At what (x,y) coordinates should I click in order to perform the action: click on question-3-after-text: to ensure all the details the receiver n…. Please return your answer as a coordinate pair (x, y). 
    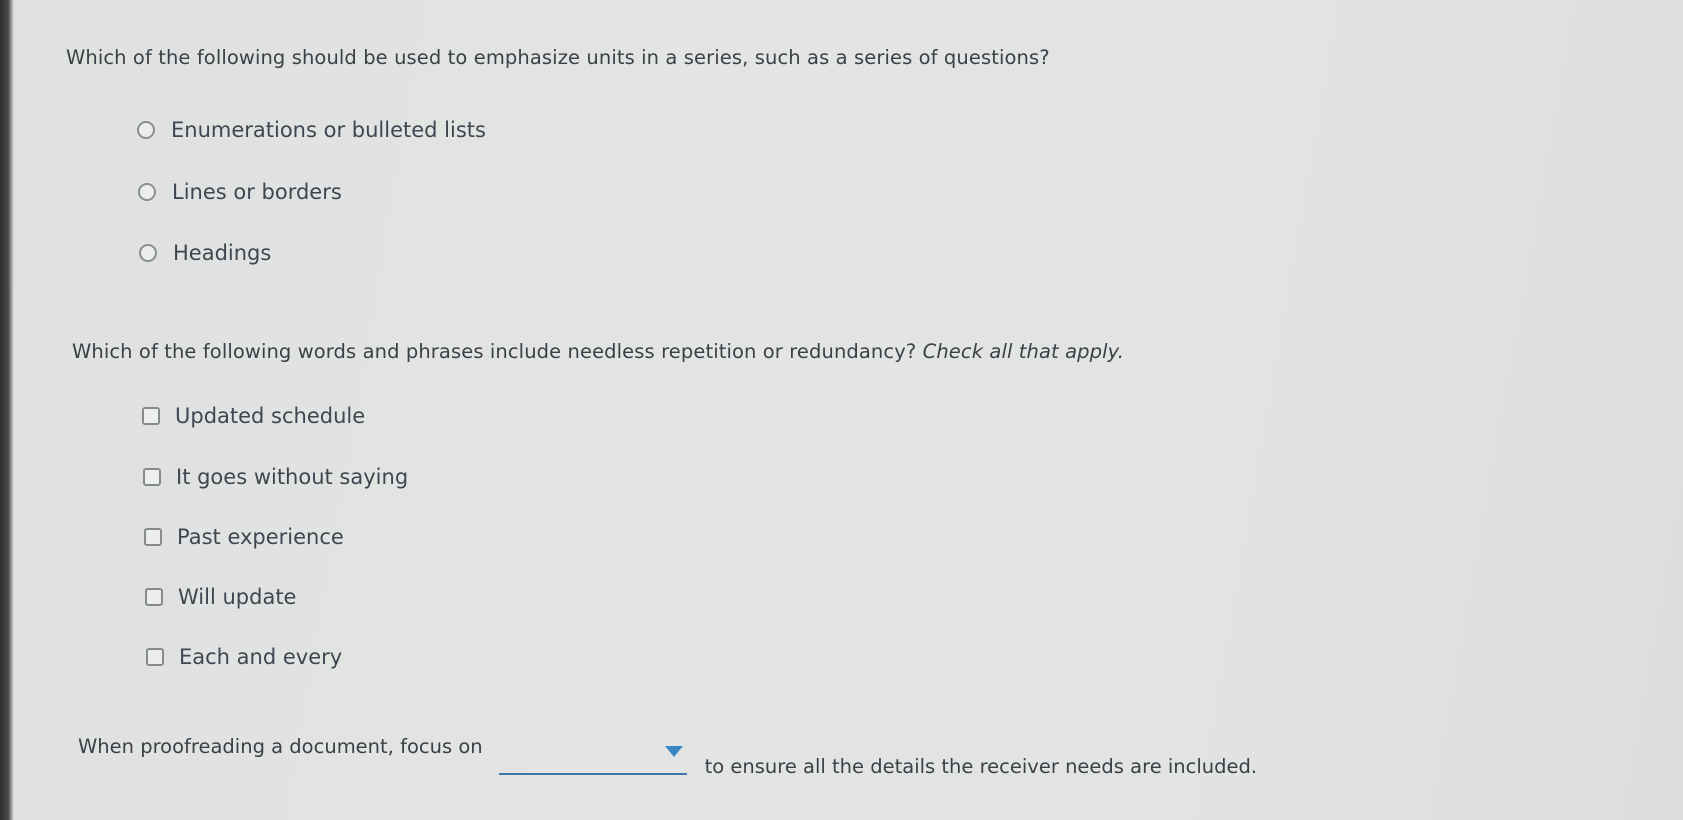
    Looking at the image, I should click on (981, 766).